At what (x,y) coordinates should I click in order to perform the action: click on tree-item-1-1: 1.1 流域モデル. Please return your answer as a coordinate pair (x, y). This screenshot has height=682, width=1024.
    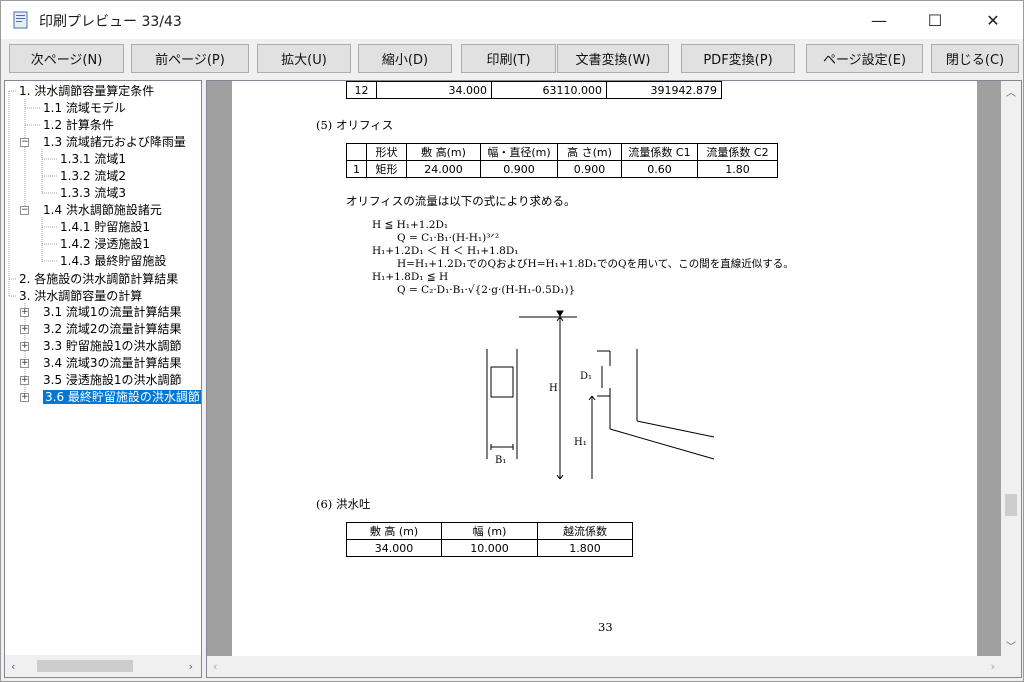
    Looking at the image, I should click on (84, 108).